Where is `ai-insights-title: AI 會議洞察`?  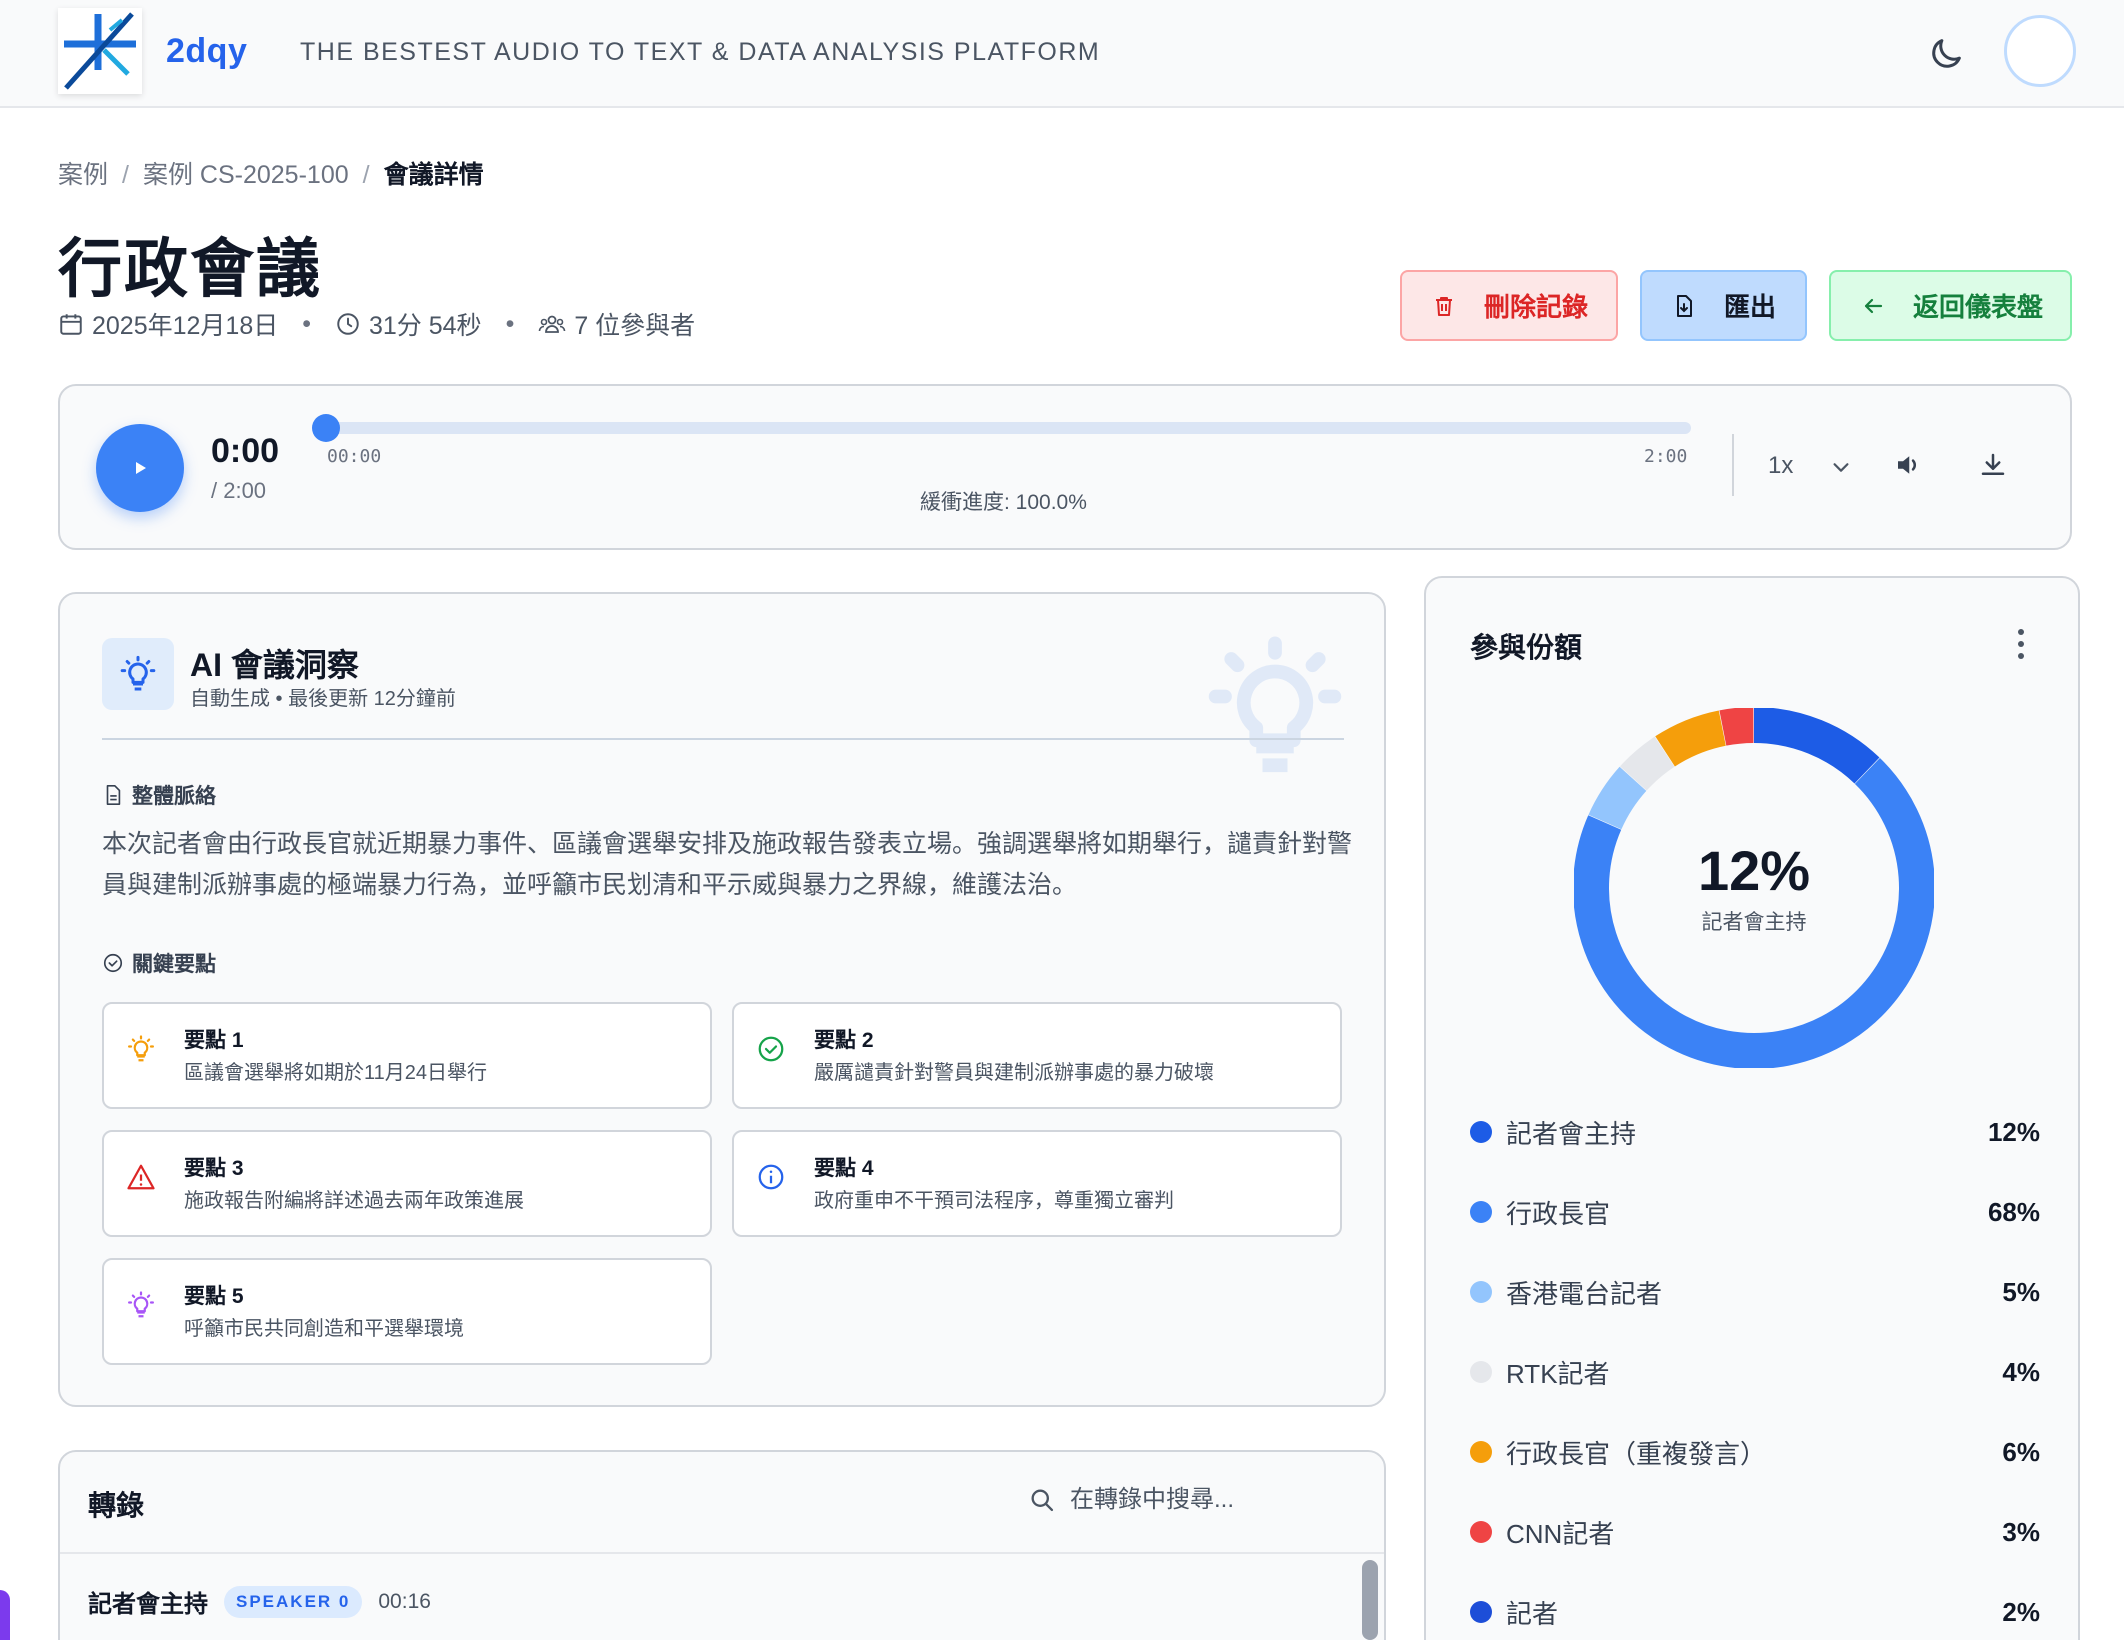 ai-insights-title: AI 會議洞察 is located at coordinates (274, 665).